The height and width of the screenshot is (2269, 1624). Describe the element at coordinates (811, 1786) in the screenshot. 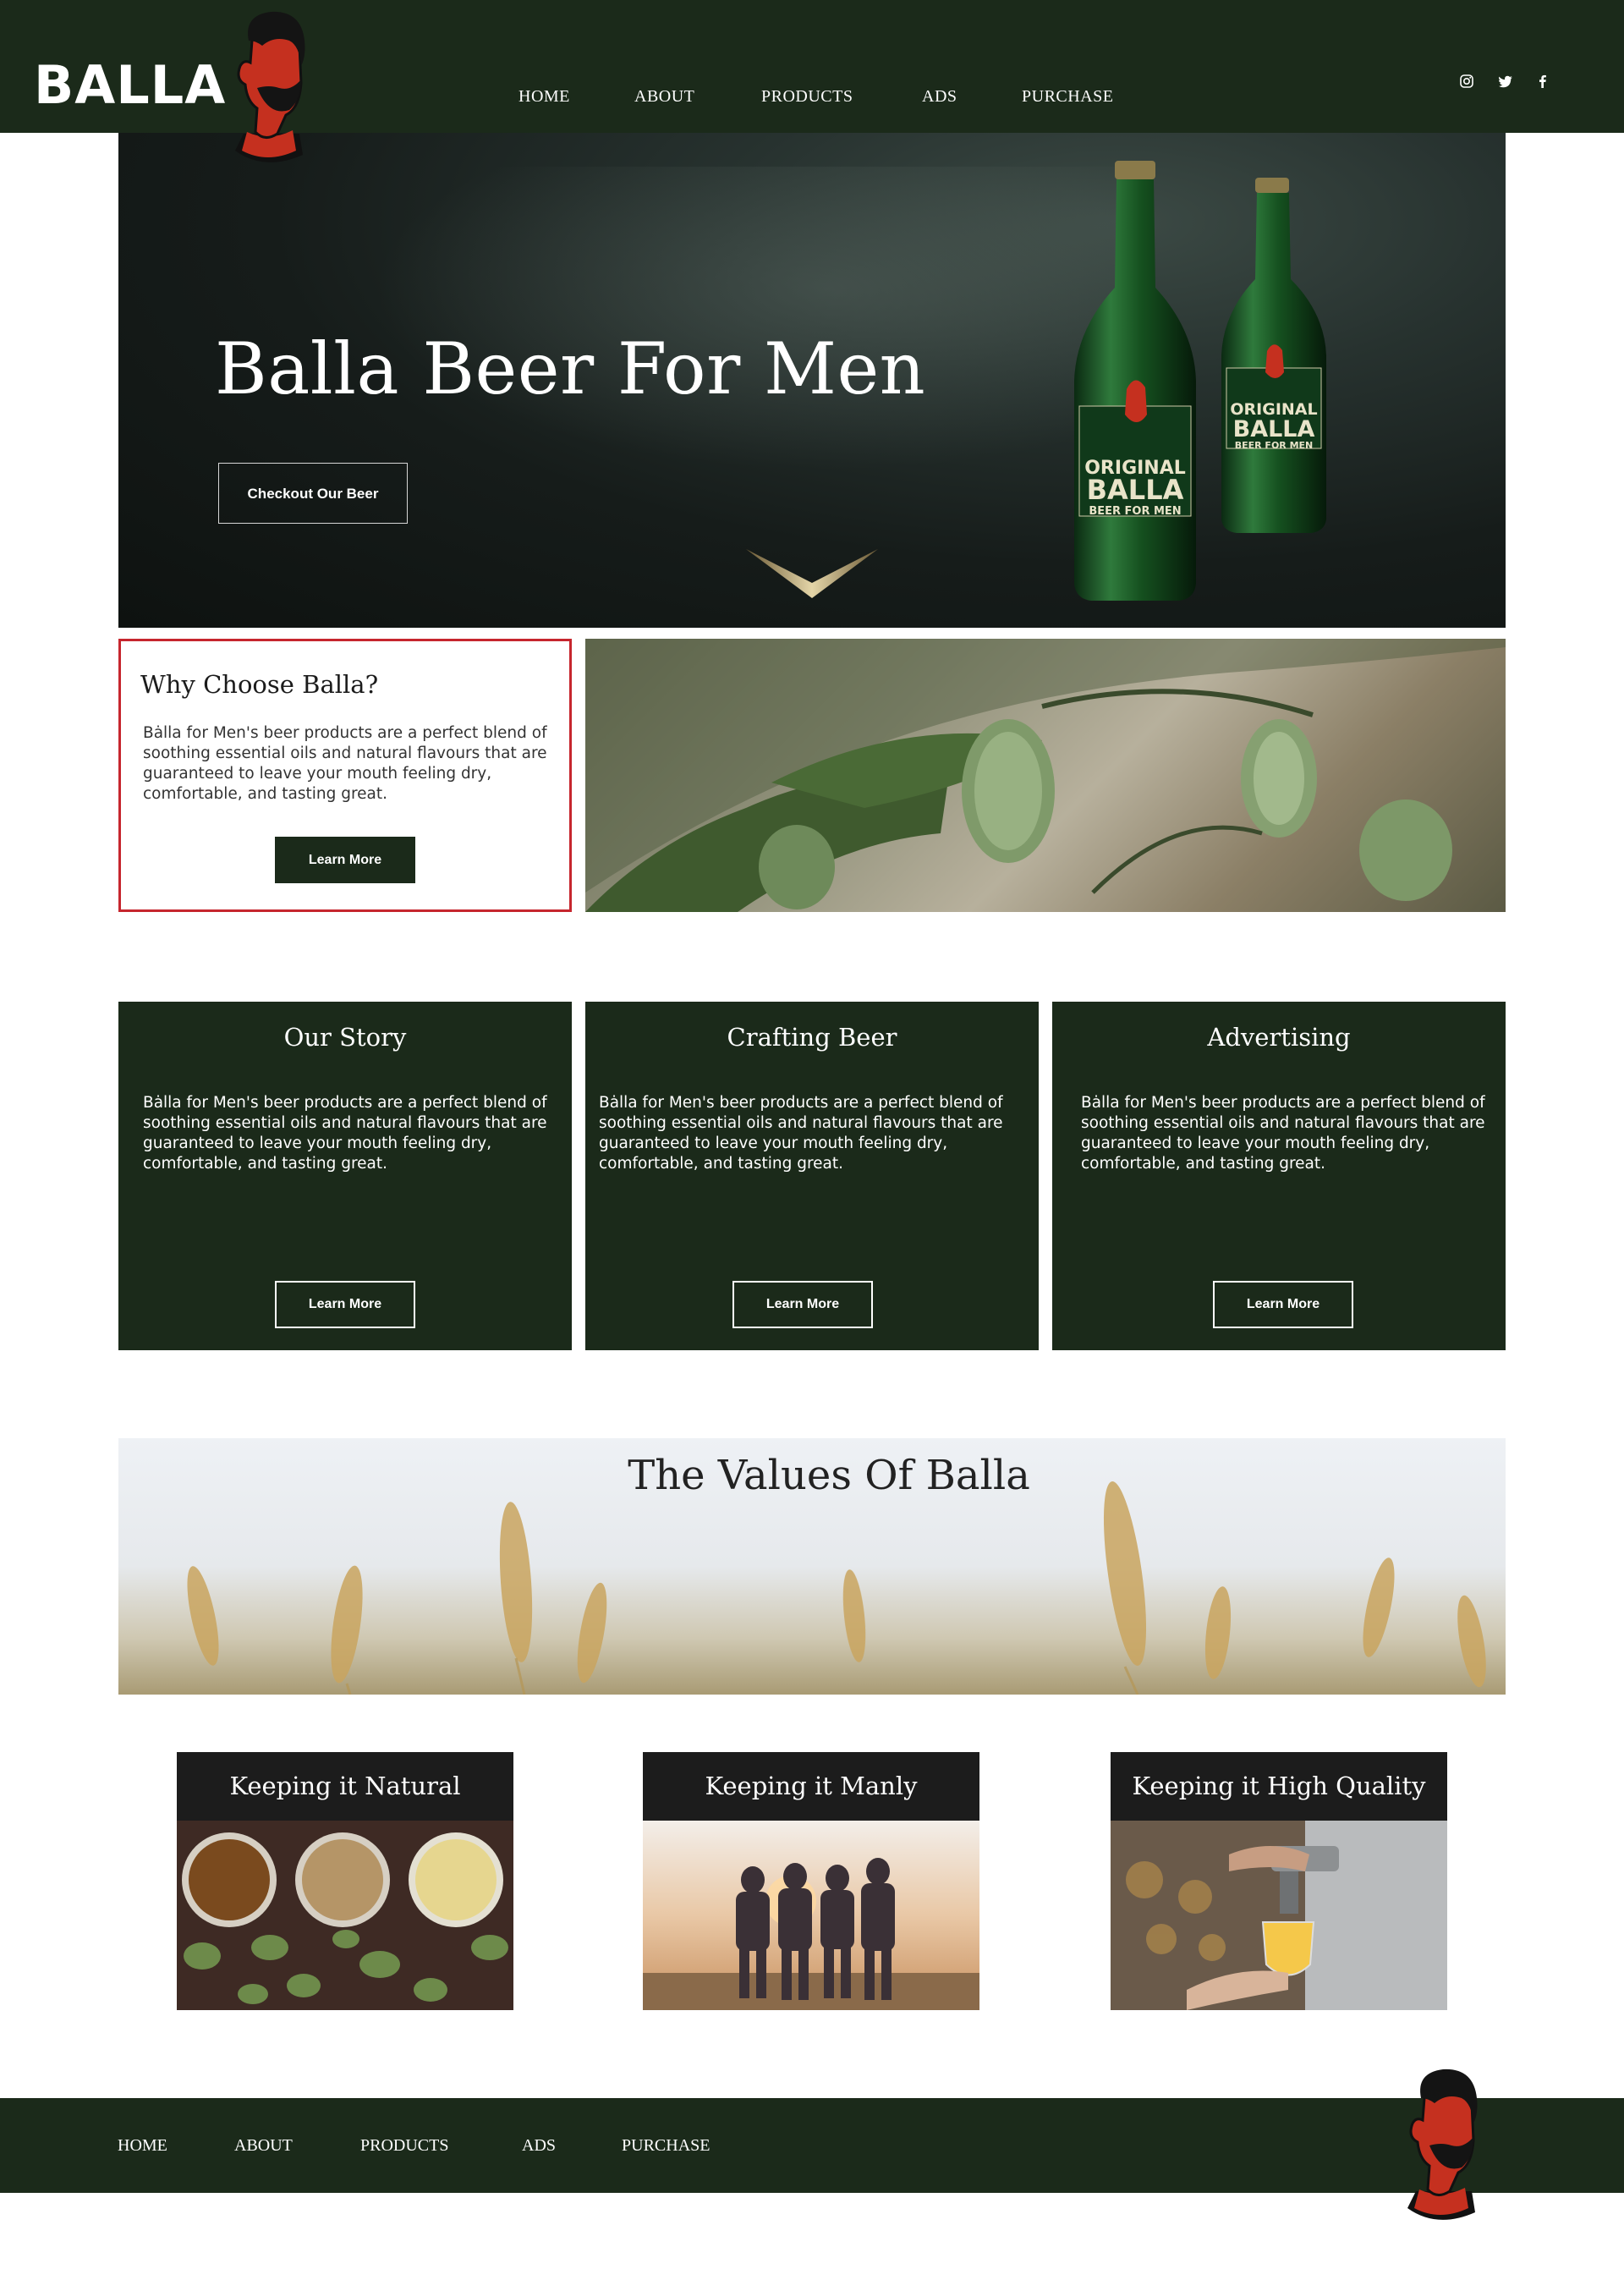

I see `value-tile-title: Keeping it Manly` at that location.